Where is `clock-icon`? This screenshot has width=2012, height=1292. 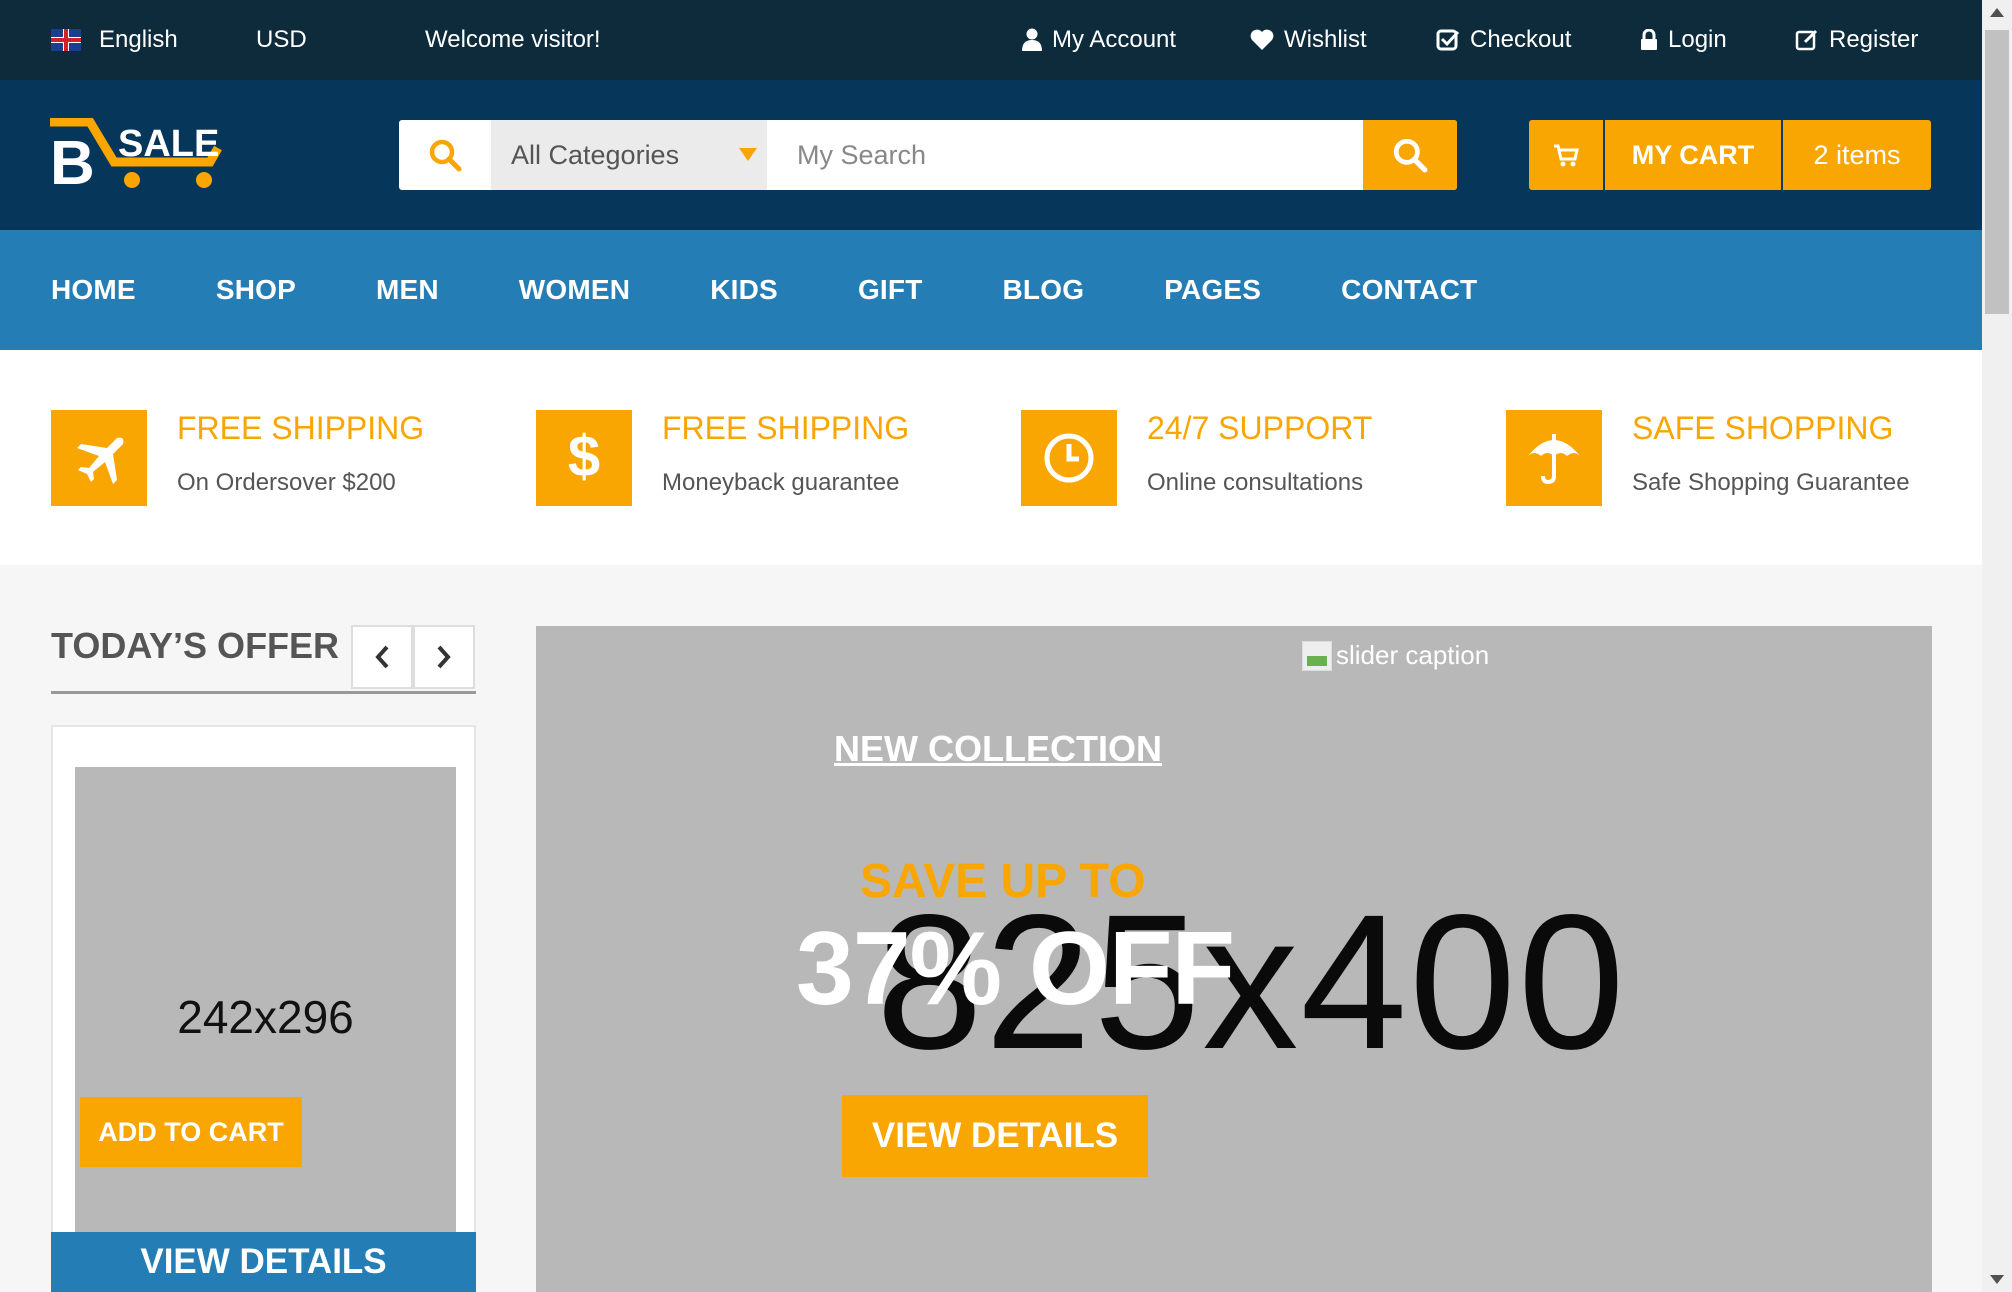 clock-icon is located at coordinates (1069, 458).